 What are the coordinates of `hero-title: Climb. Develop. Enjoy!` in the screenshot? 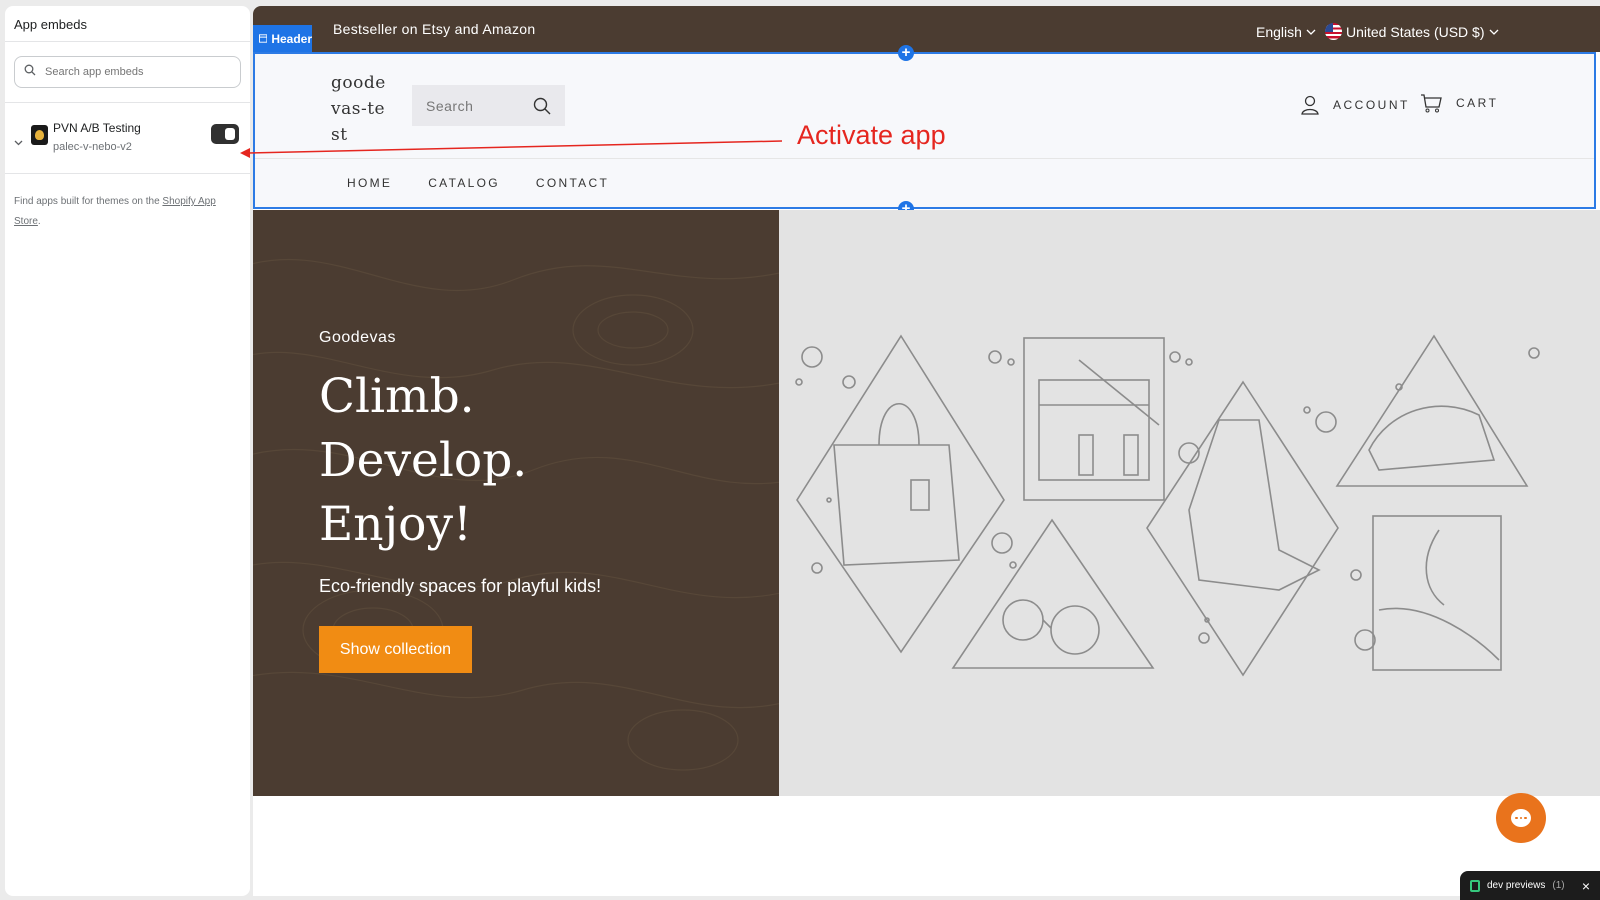 It's located at (423, 461).